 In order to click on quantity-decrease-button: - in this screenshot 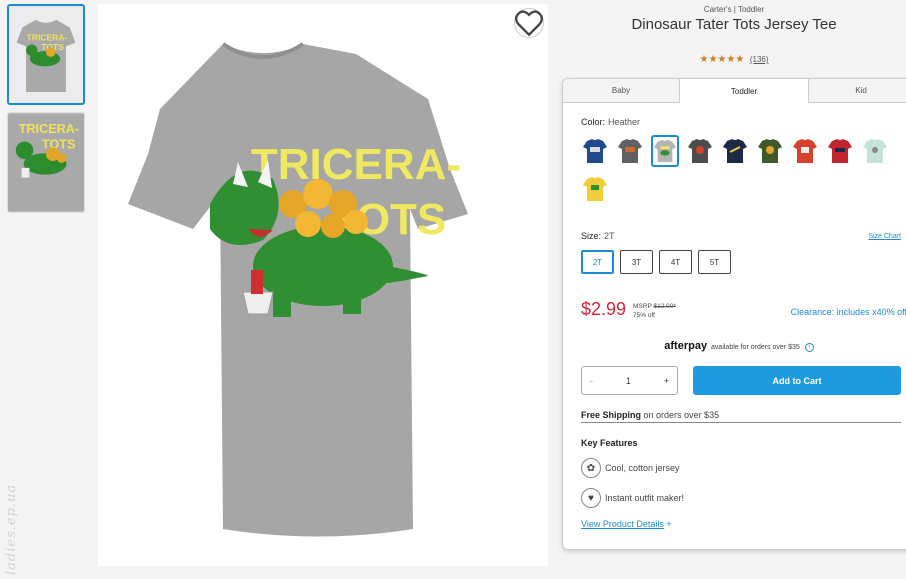, I will do `click(591, 381)`.